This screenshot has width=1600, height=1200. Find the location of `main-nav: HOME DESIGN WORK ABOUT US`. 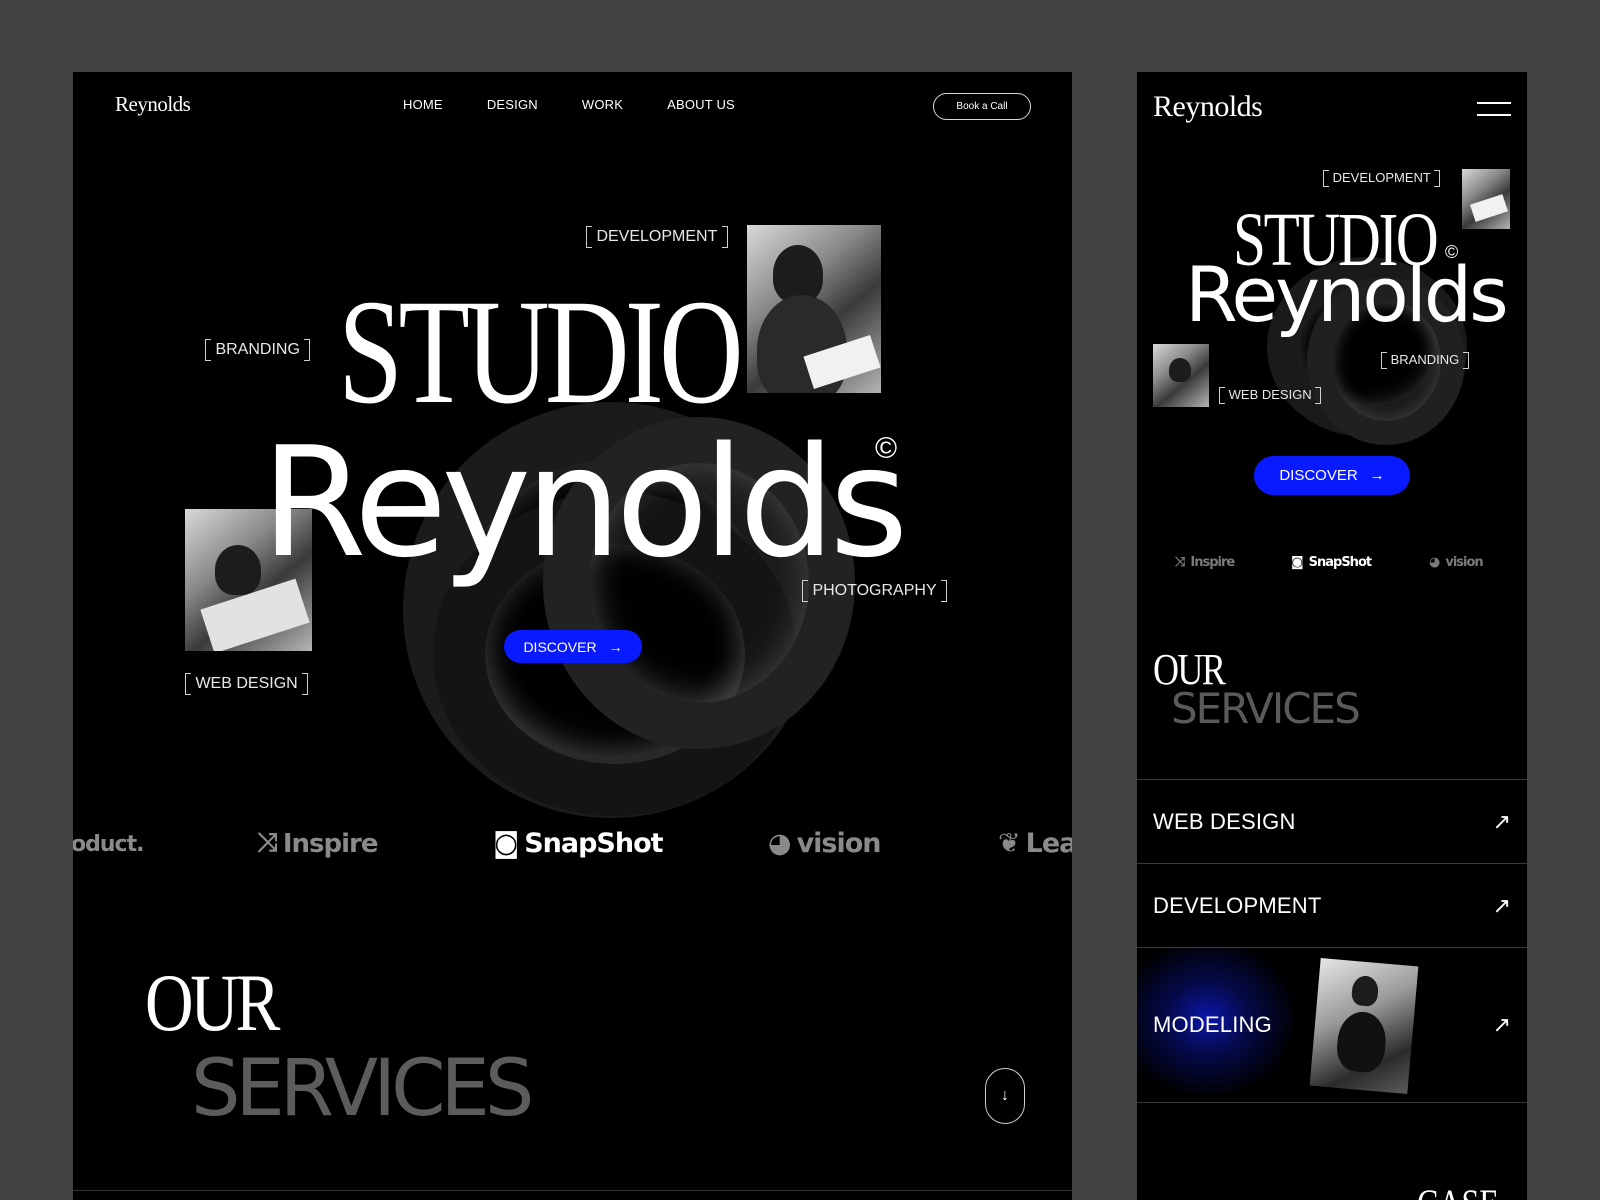

main-nav: HOME DESIGN WORK ABOUT US is located at coordinates (569, 104).